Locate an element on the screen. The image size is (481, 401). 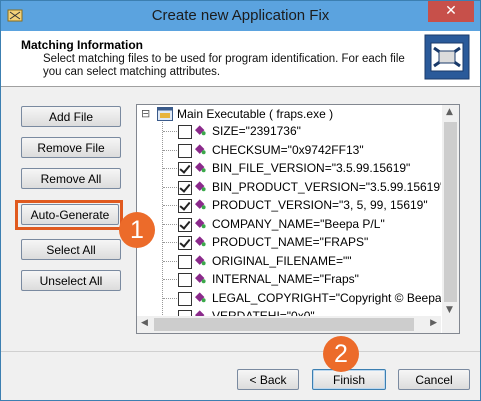
vertical-scroll-thumb is located at coordinates (450, 212).